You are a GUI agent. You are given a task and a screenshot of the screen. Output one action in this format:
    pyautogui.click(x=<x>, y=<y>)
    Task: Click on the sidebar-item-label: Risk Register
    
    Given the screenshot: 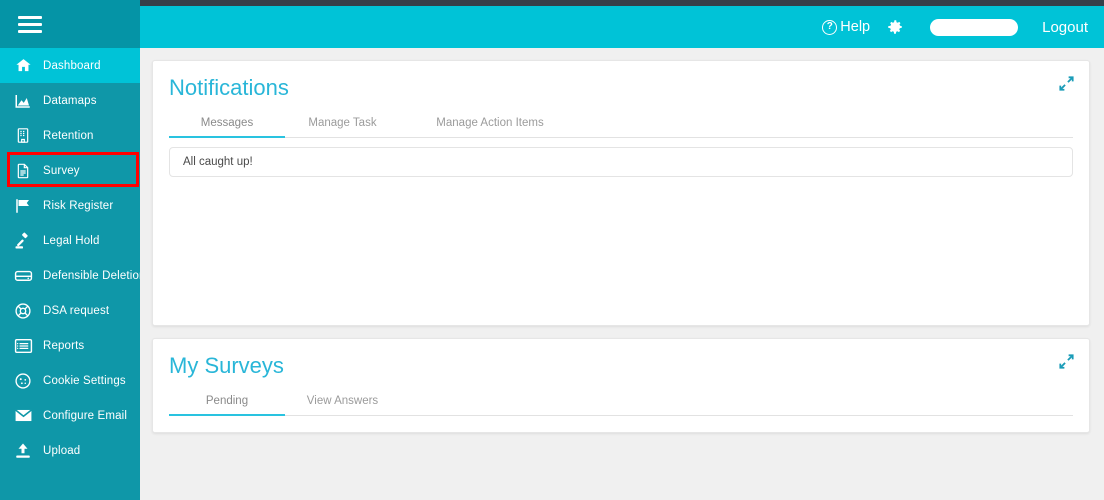 What is the action you would take?
    pyautogui.click(x=78, y=205)
    